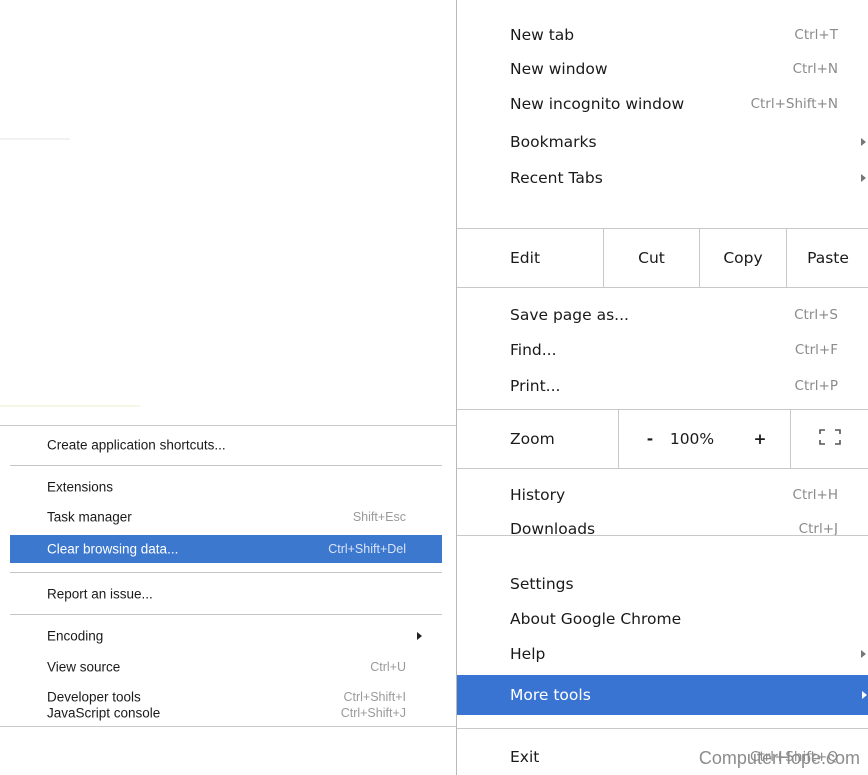 The image size is (868, 775). I want to click on fullscreen-button, so click(829, 439).